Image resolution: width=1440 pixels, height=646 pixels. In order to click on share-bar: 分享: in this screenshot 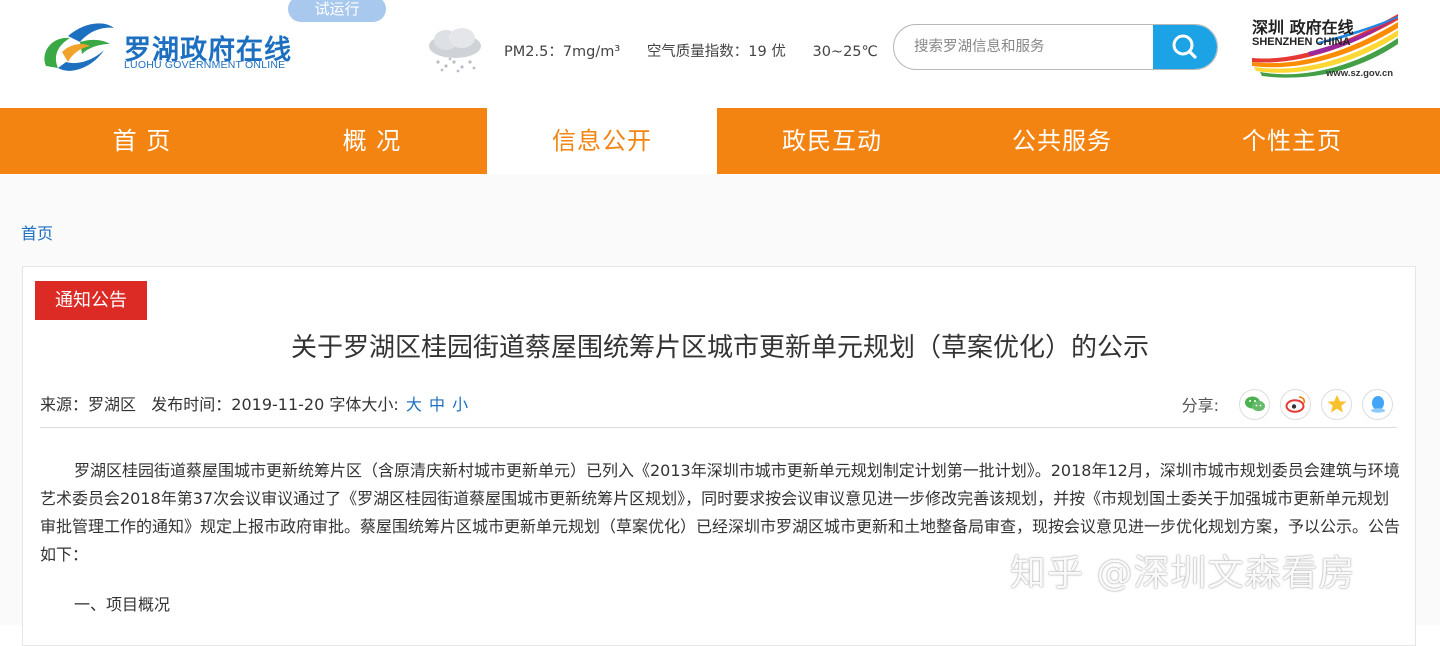, I will do `click(1287, 404)`.